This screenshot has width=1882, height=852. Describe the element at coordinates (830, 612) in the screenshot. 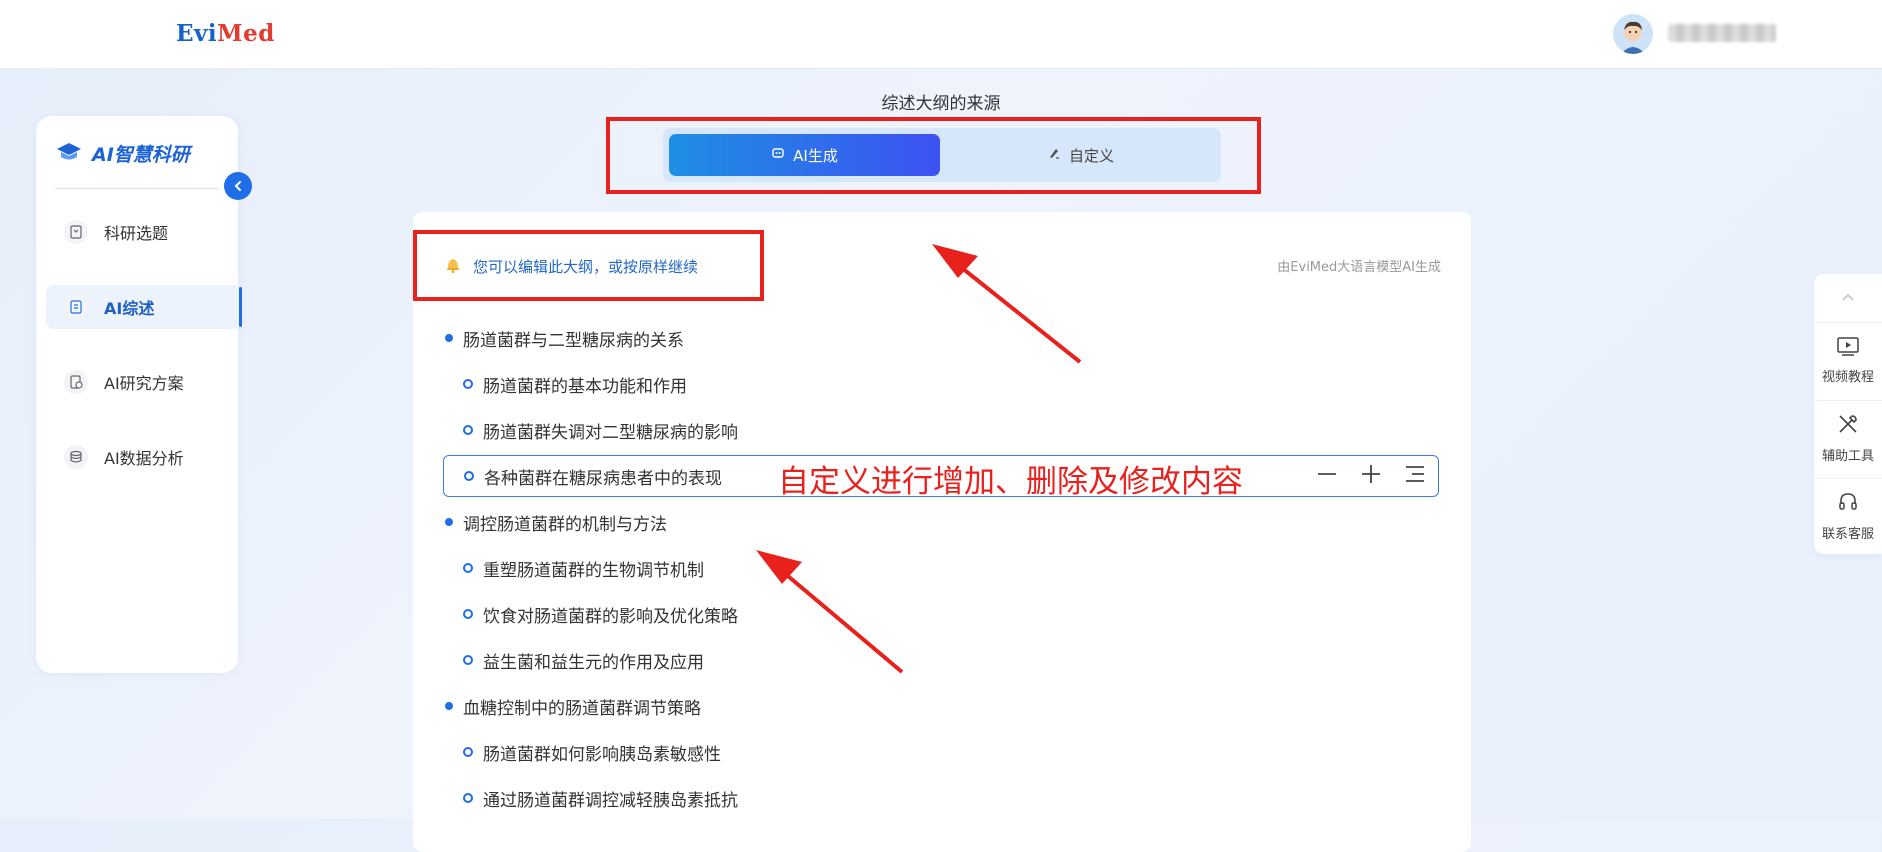

I see `arrow-to-outline` at that location.